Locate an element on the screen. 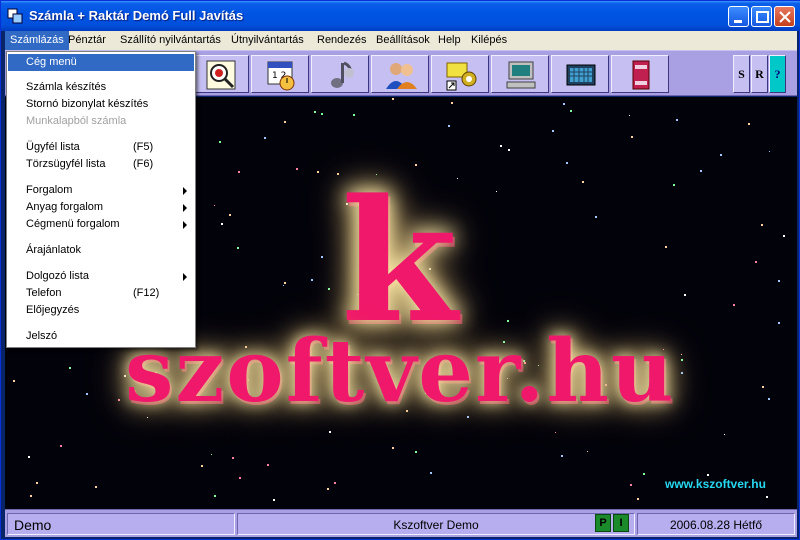 This screenshot has width=800, height=540. menu-item-label: Telefon is located at coordinates (44, 293).